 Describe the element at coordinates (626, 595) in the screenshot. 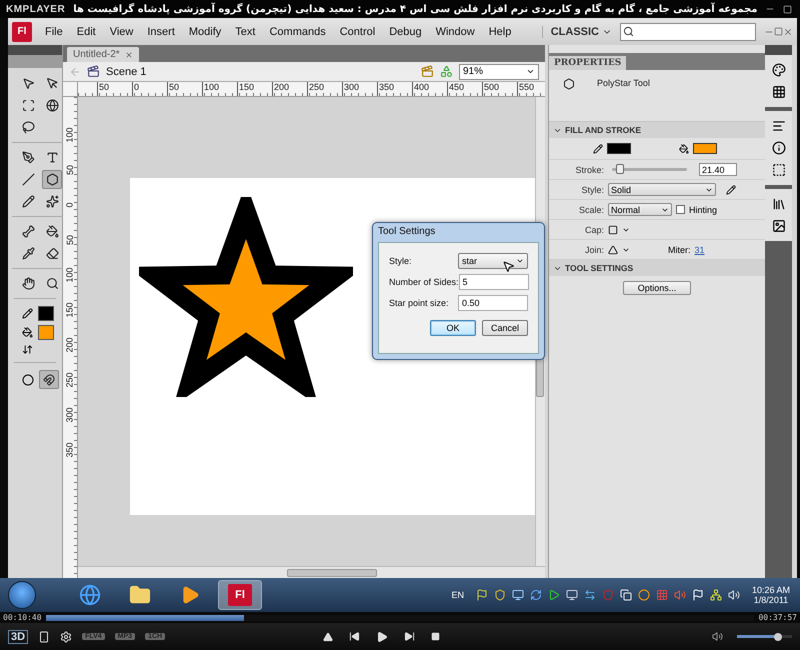

I see `copy-icon` at that location.